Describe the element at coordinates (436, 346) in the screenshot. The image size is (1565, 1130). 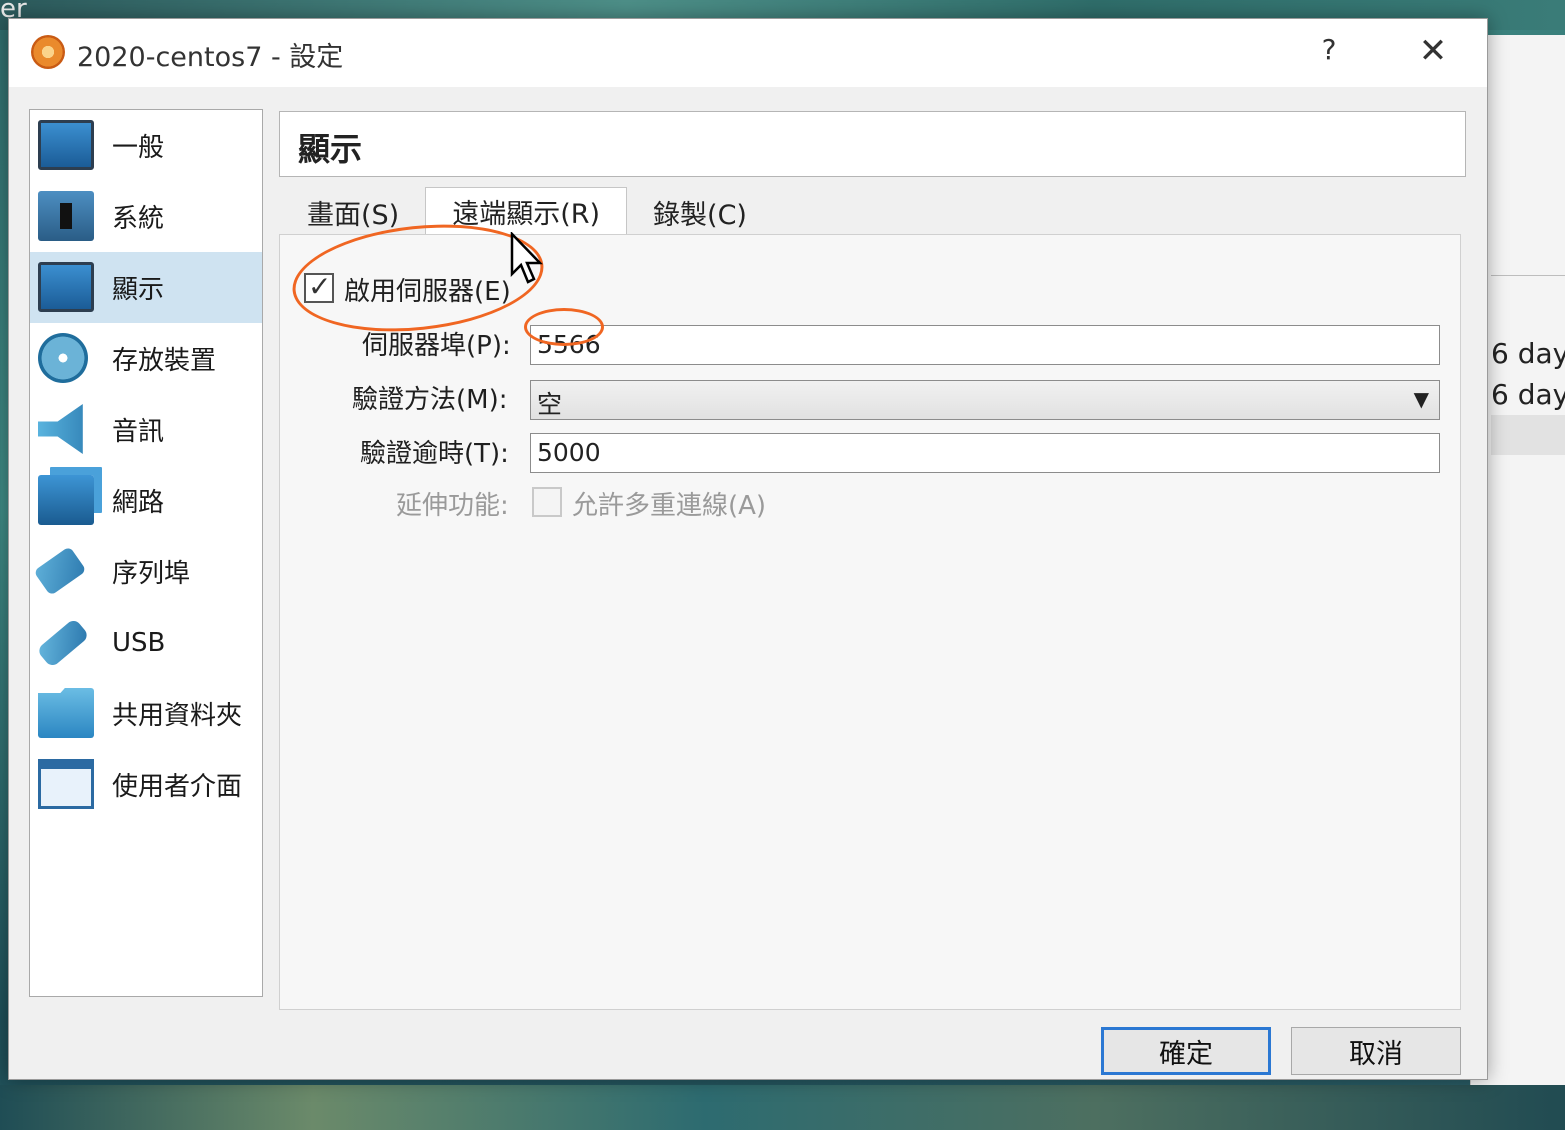
I see `server-port-label: 伺服器埠(P):` at that location.